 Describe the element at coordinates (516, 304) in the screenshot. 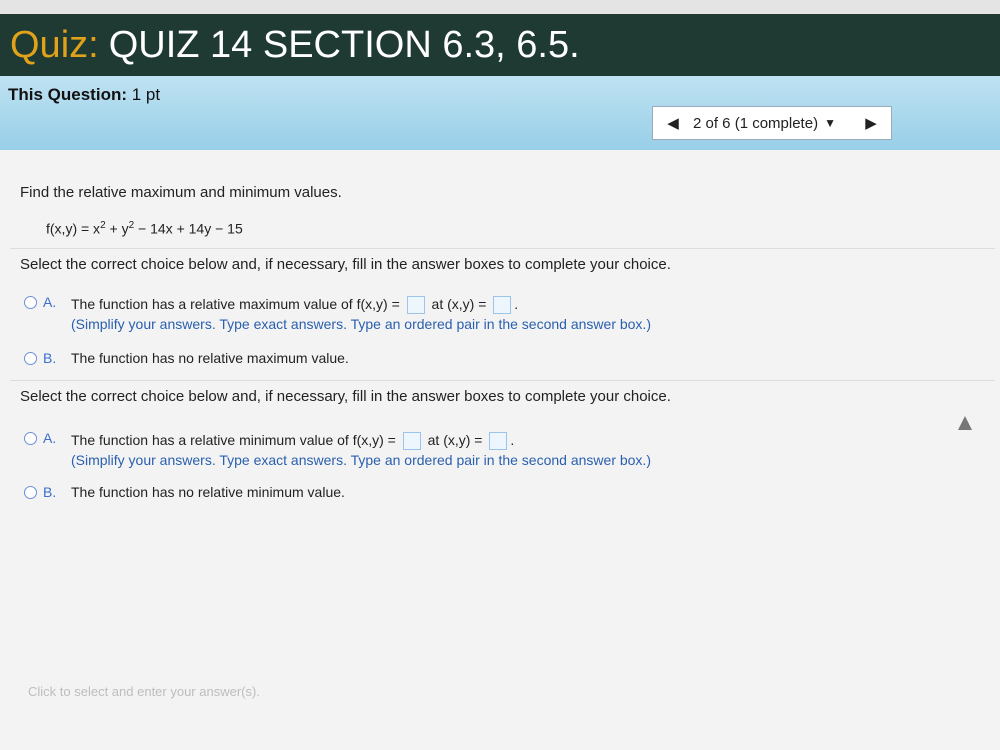

I see `part1-choice-a-text-after: .` at that location.